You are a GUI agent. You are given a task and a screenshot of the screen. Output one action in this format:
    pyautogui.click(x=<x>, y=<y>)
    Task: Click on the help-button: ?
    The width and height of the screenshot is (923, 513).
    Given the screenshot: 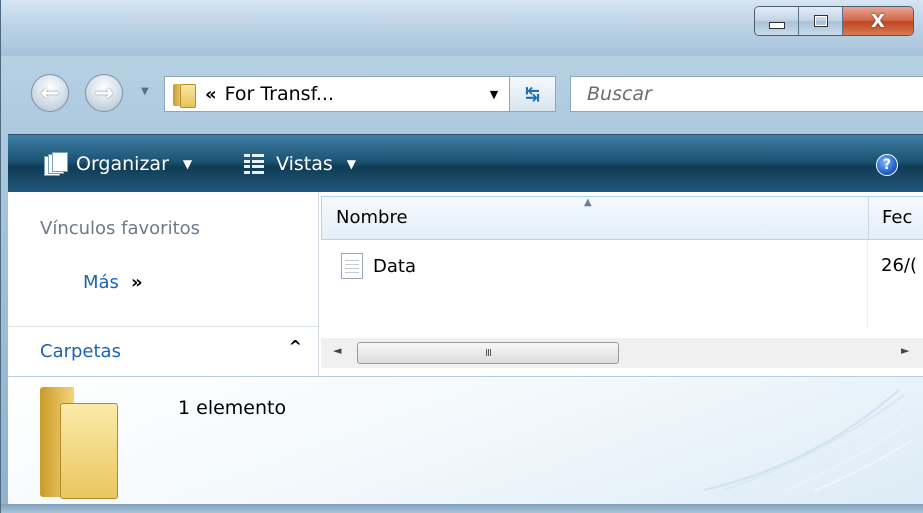 What is the action you would take?
    pyautogui.click(x=887, y=165)
    